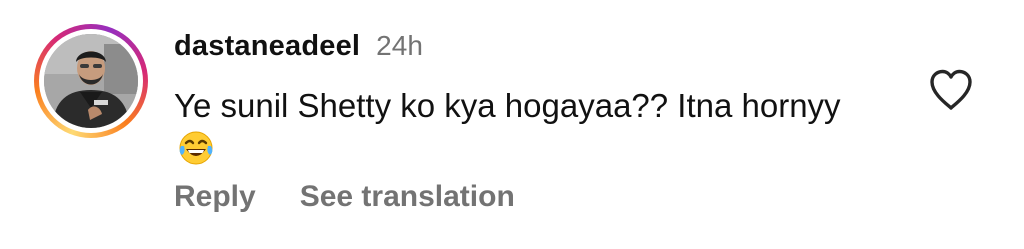 The width and height of the screenshot is (1024, 249). I want to click on avatar-photo, so click(91, 81).